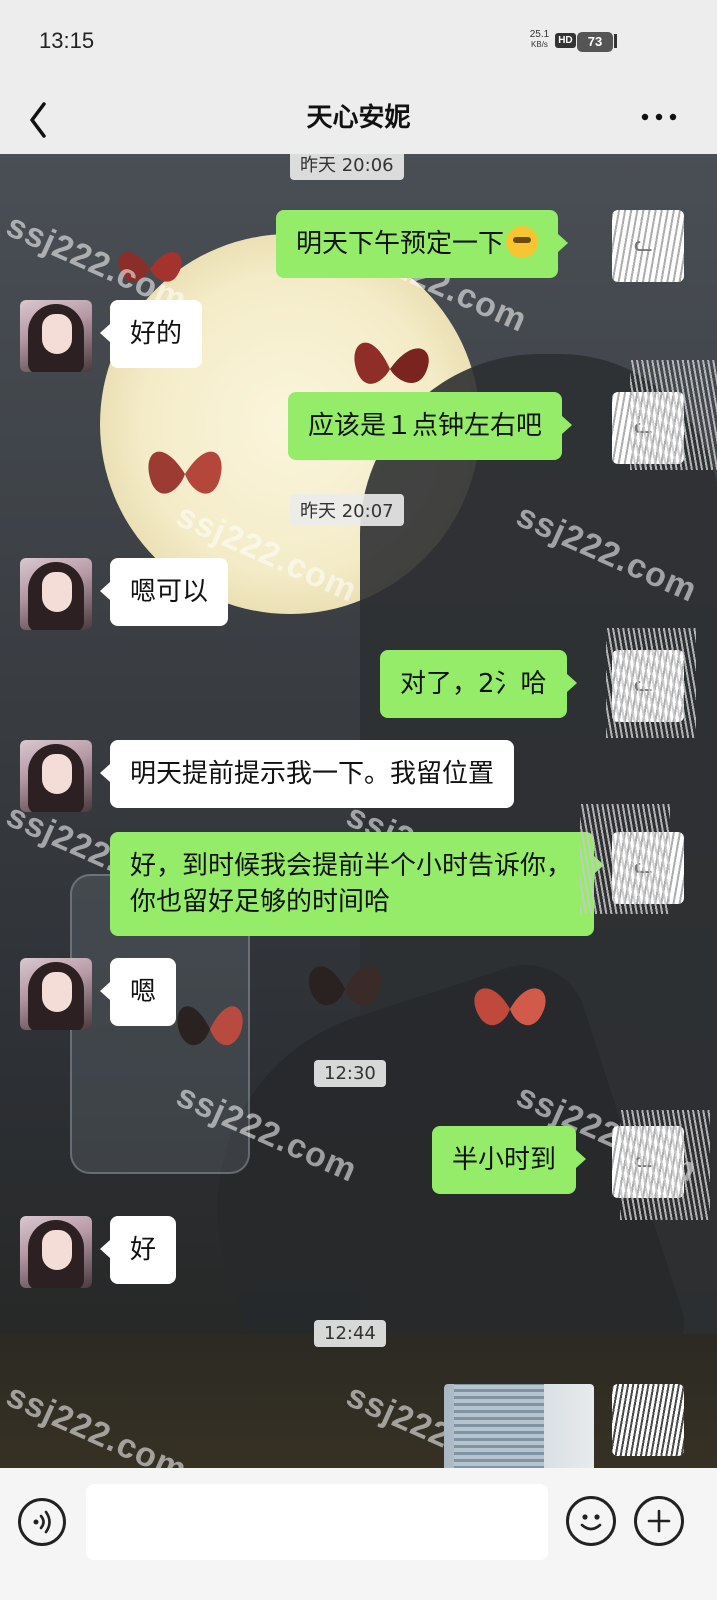 The height and width of the screenshot is (1600, 717). I want to click on message-text: 好, so click(143, 1250).